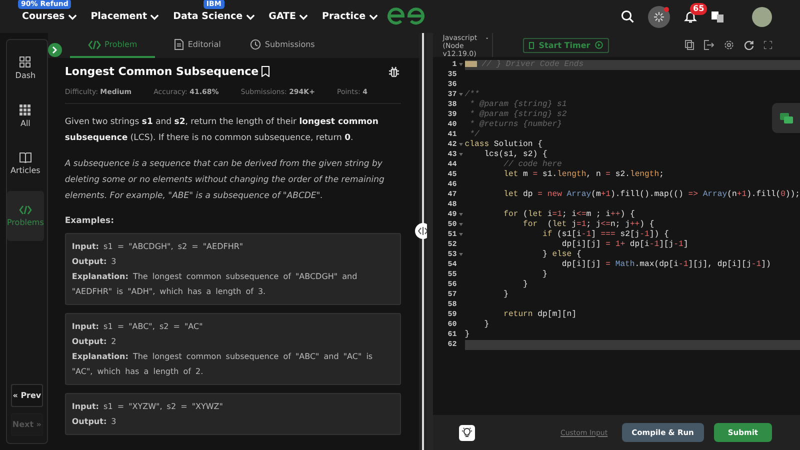  I want to click on example-line: Explanation: The longest common subsequence of "ABC" and "AC" is "AC", which has a length of 2., so click(223, 364).